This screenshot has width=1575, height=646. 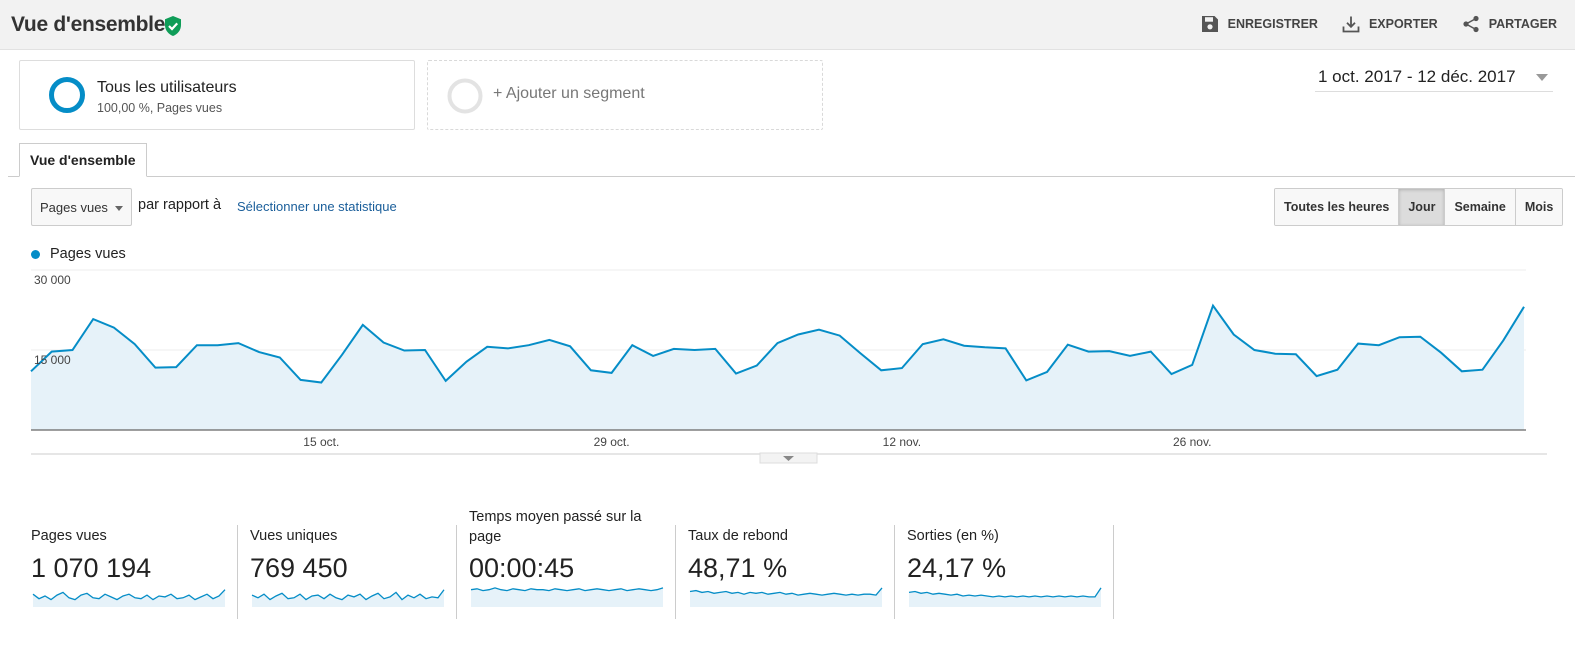 I want to click on segment-detail: 100,00 %, Pages vues, so click(x=160, y=108).